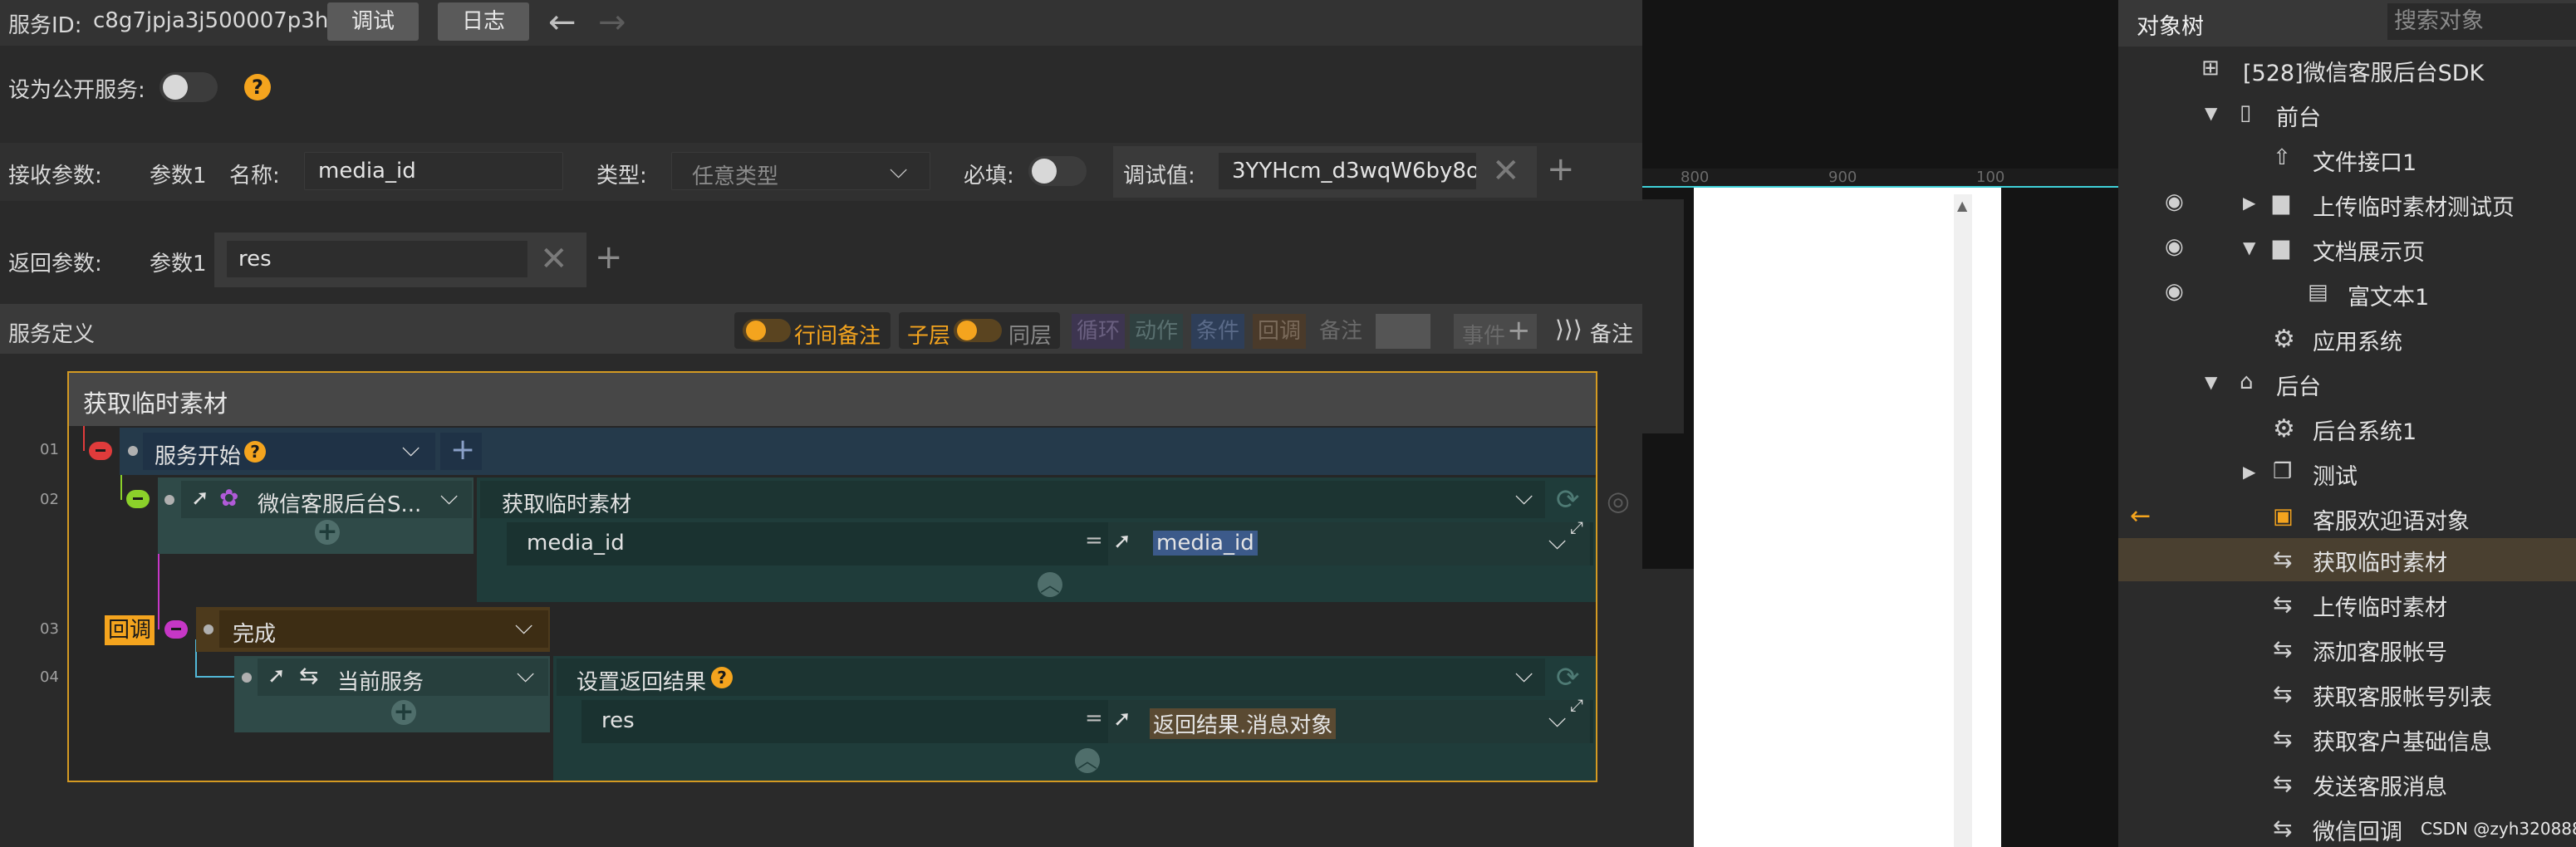 The image size is (2576, 847). Describe the element at coordinates (49, 677) in the screenshot. I see `line-number: 04` at that location.